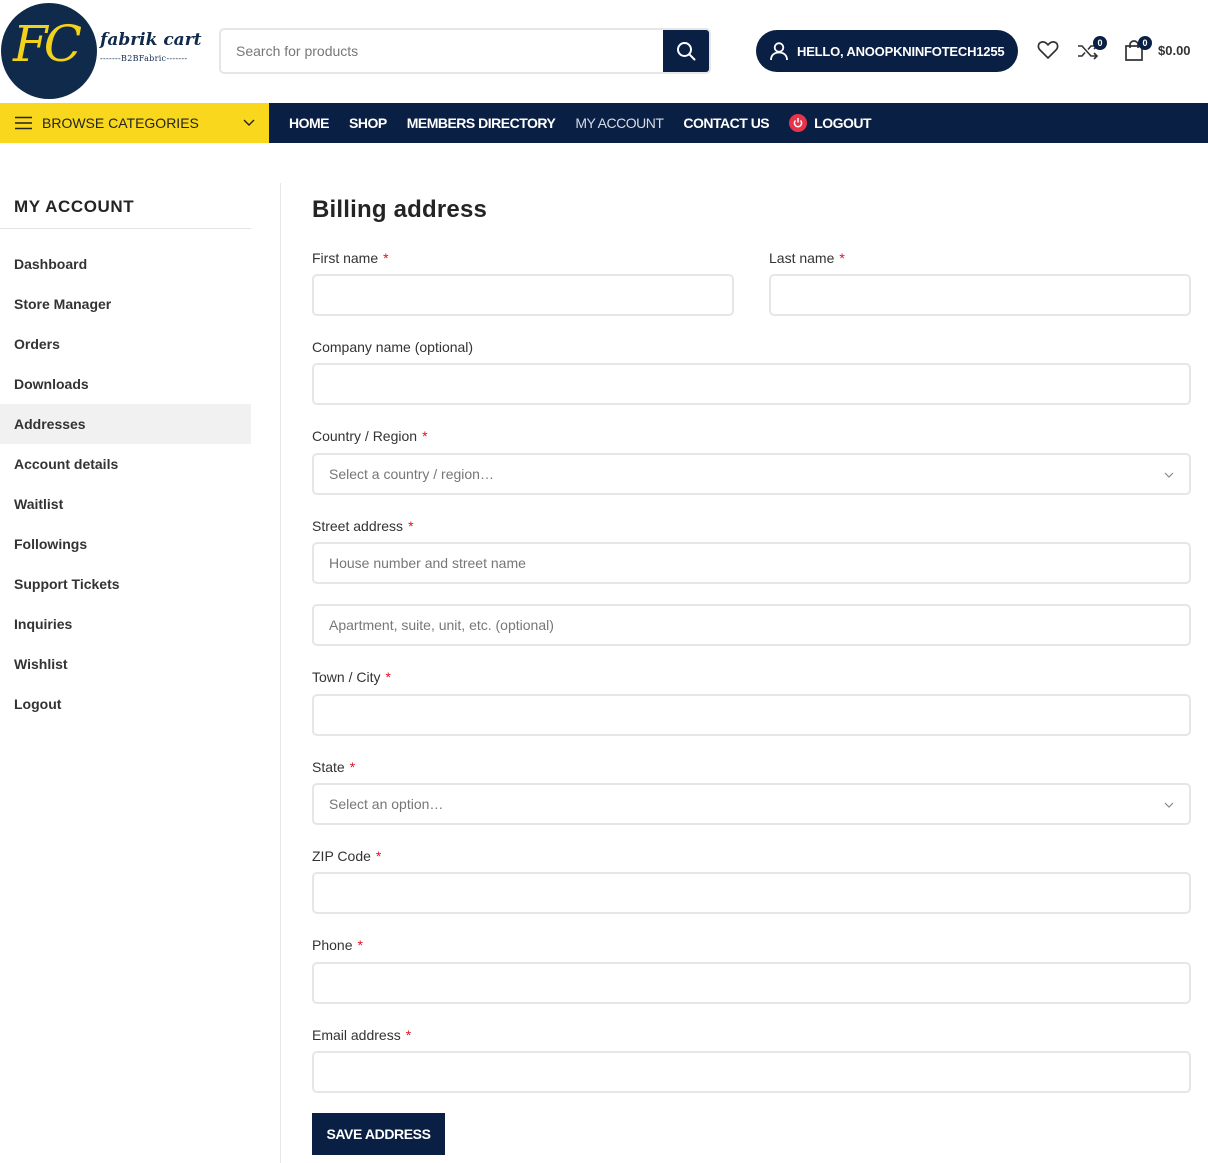 This screenshot has height=1163, width=1208. Describe the element at coordinates (23, 123) in the screenshot. I see `hamburger-icon` at that location.